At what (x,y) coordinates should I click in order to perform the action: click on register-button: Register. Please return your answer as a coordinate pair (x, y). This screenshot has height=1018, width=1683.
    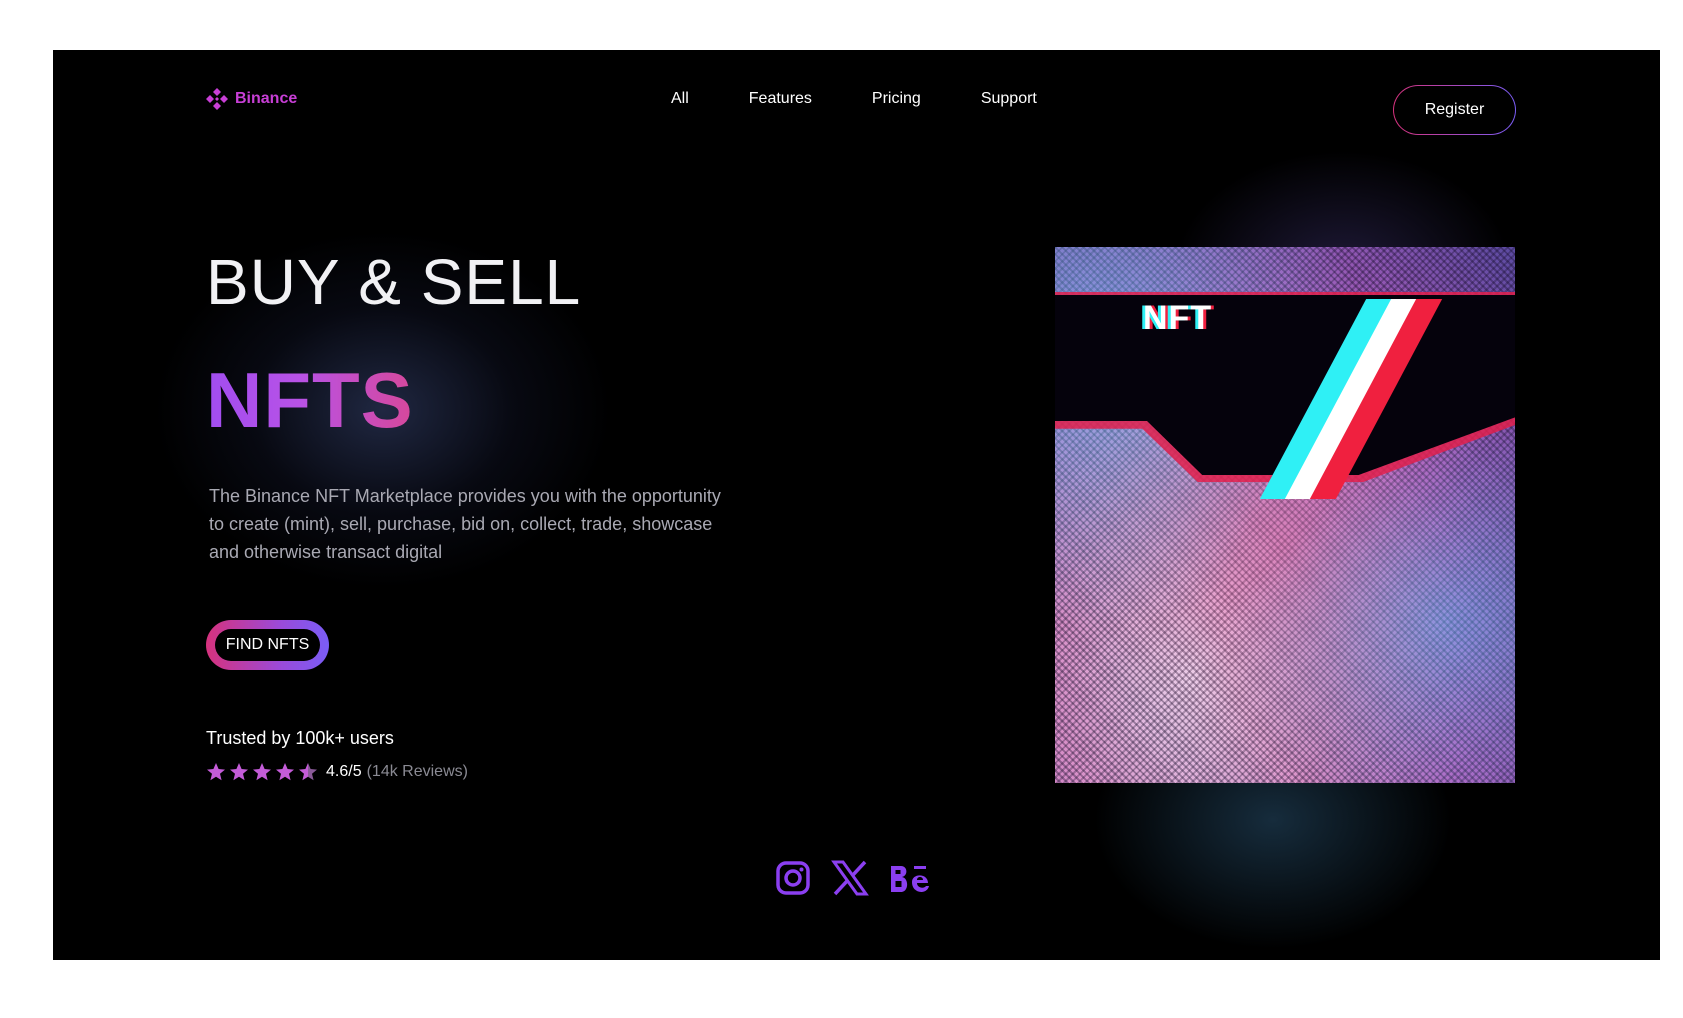
    Looking at the image, I should click on (1454, 110).